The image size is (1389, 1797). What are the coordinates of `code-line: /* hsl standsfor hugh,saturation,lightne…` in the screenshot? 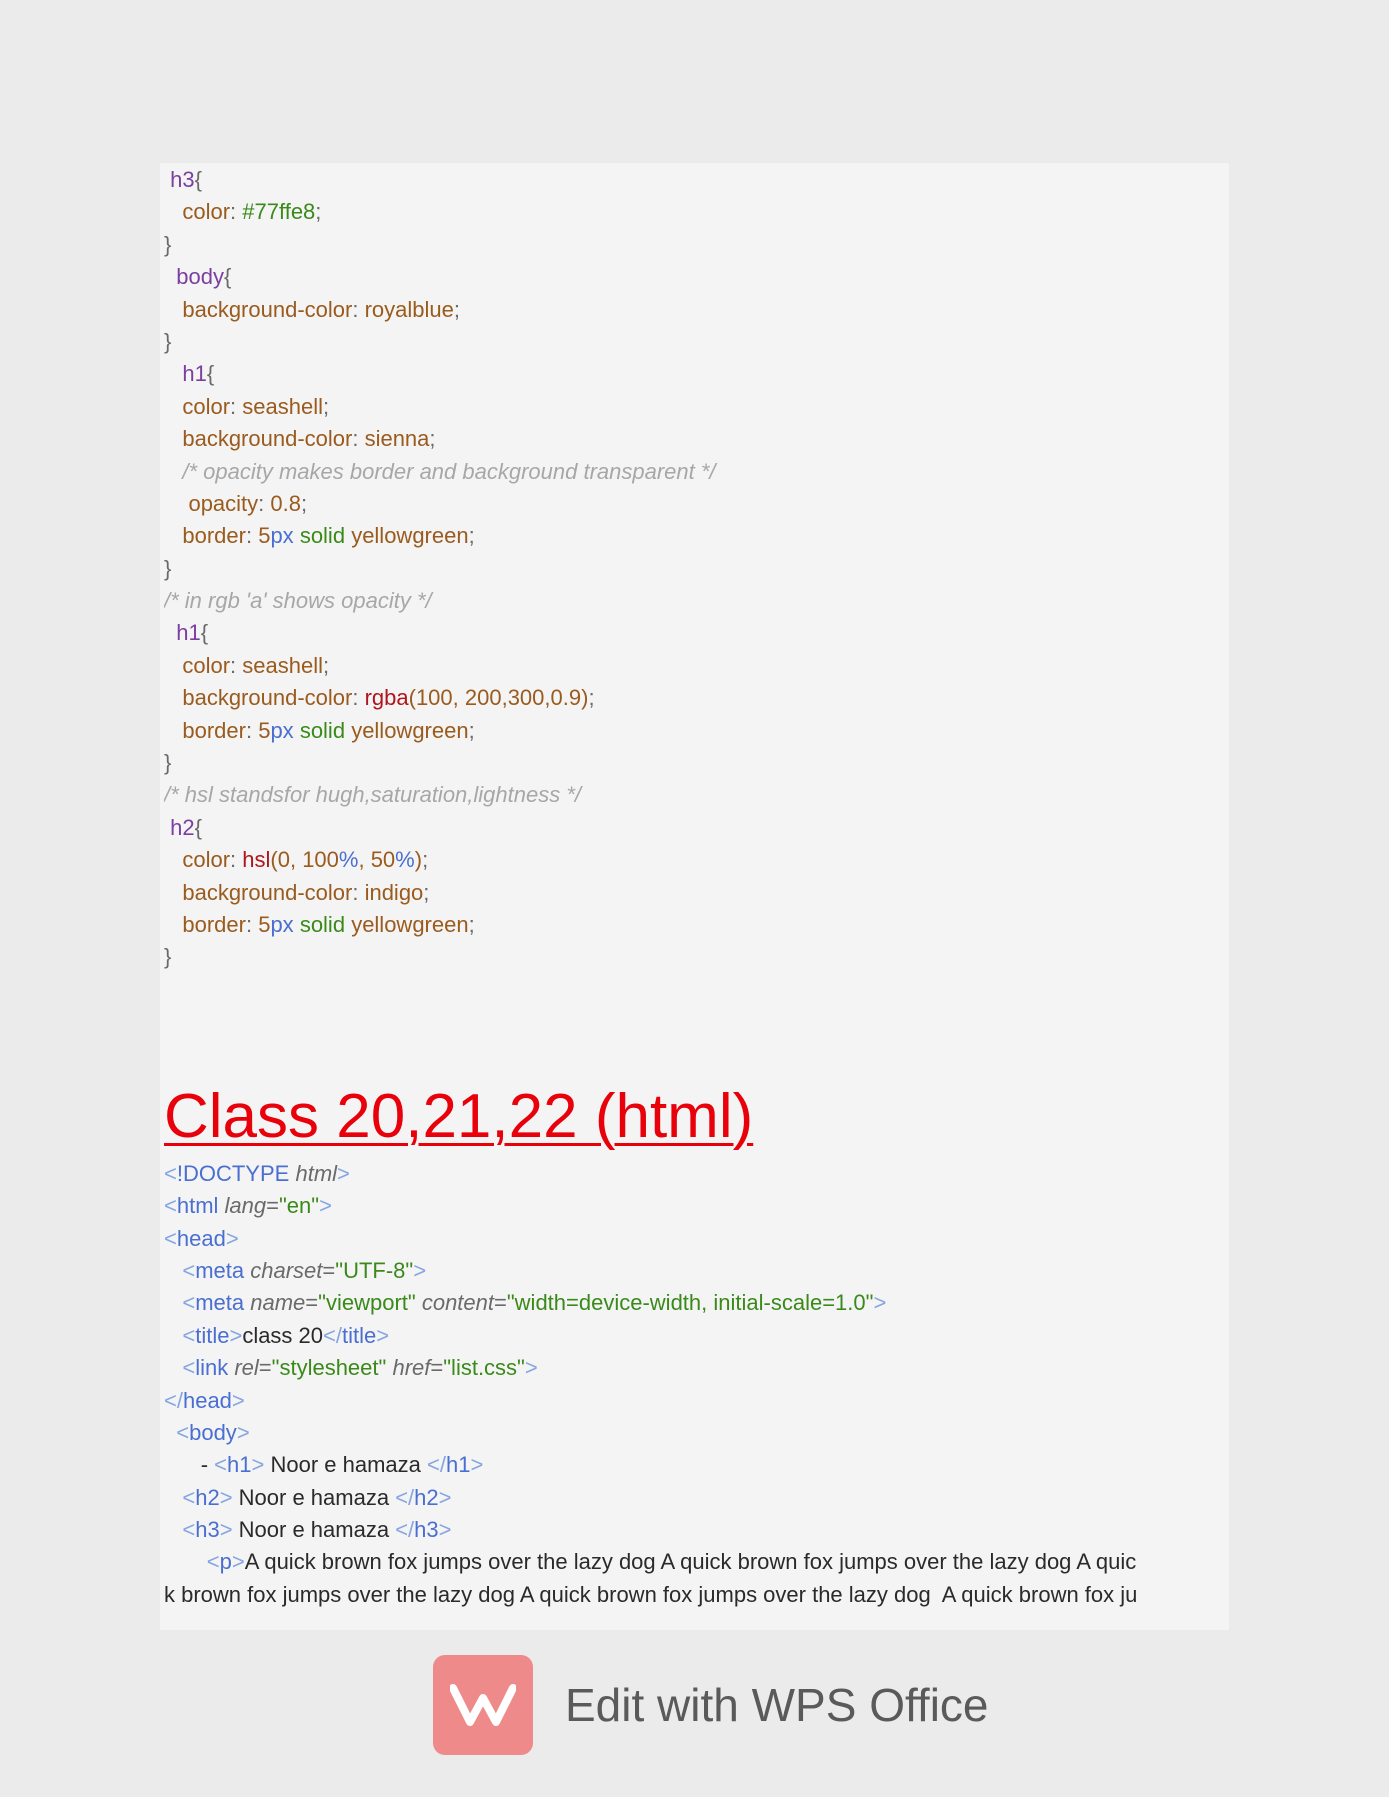 It's located at (373, 795).